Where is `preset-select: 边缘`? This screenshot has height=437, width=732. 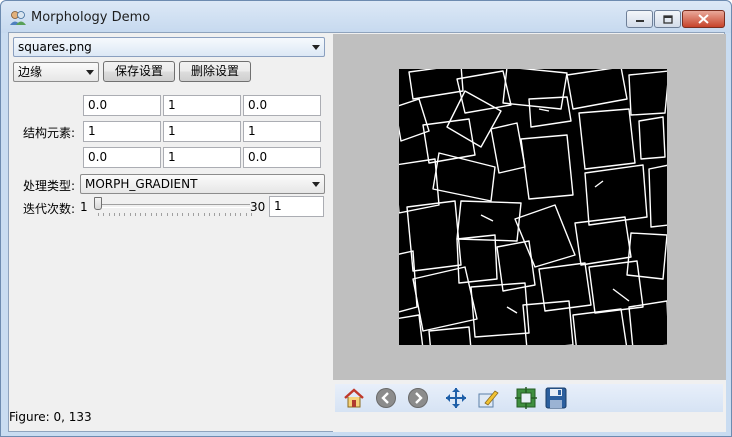 preset-select: 边缘 is located at coordinates (56, 72).